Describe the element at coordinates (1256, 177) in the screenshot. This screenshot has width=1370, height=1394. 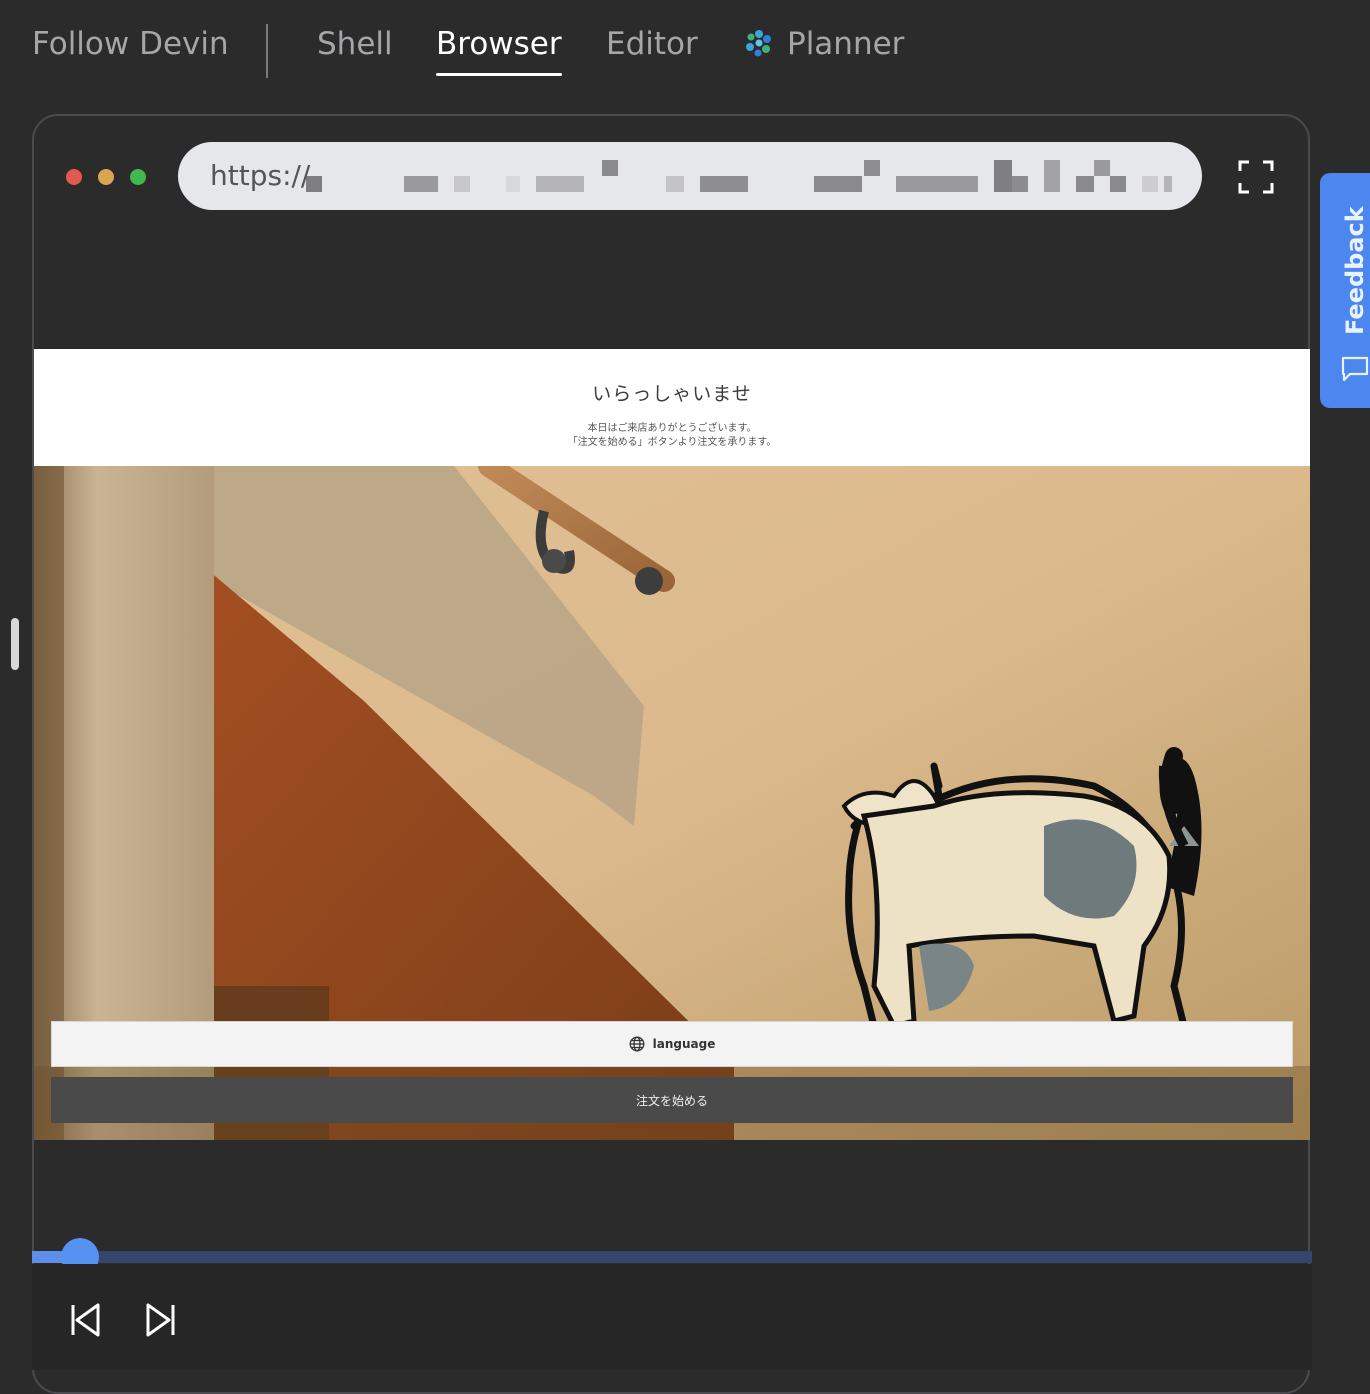
I see `fullscreen-icon` at that location.